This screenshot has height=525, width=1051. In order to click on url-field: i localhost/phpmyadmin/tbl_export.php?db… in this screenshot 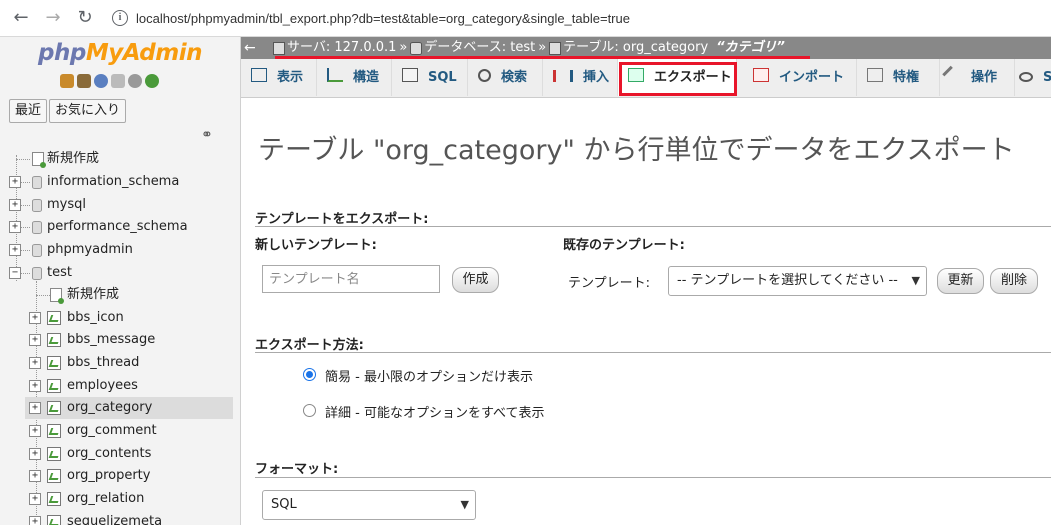, I will do `click(577, 18)`.